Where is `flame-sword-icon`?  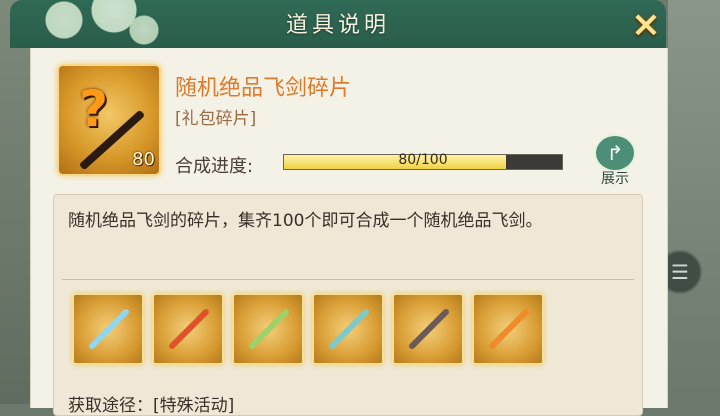
flame-sword-icon is located at coordinates (509, 329).